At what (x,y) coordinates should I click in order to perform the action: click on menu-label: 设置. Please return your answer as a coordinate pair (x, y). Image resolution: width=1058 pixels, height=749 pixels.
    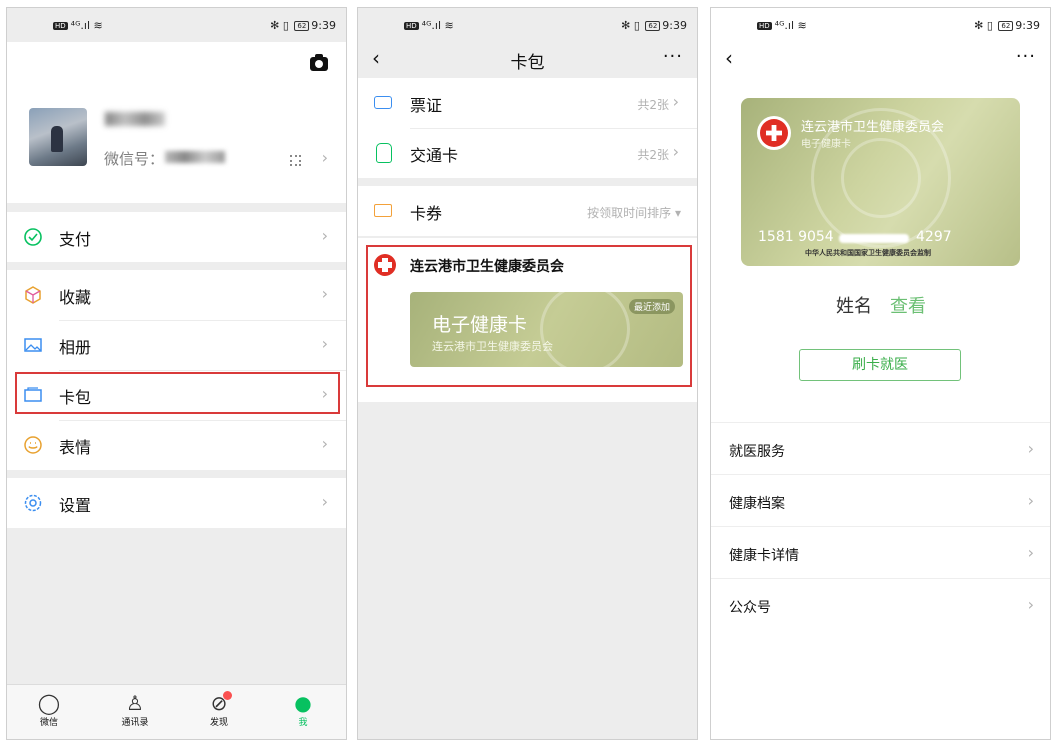
    Looking at the image, I should click on (75, 505).